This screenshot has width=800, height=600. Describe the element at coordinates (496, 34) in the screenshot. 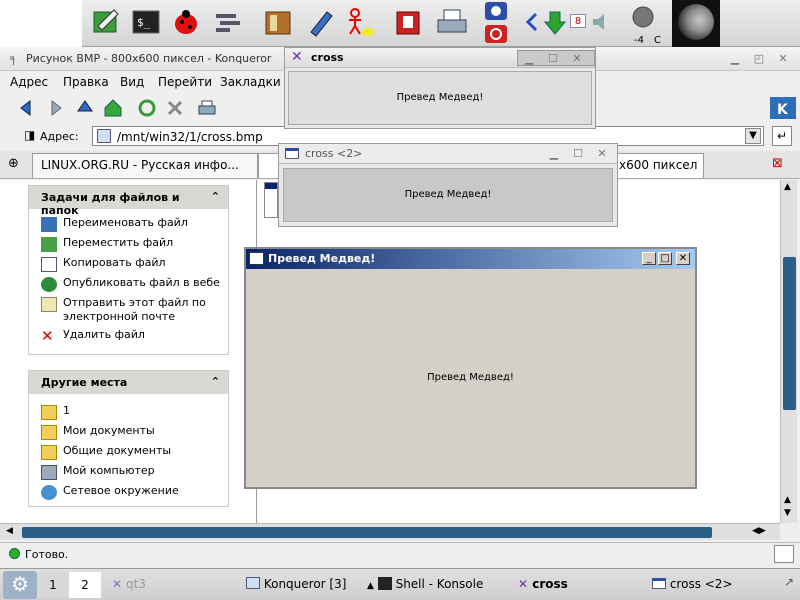

I see `logout-icon` at that location.